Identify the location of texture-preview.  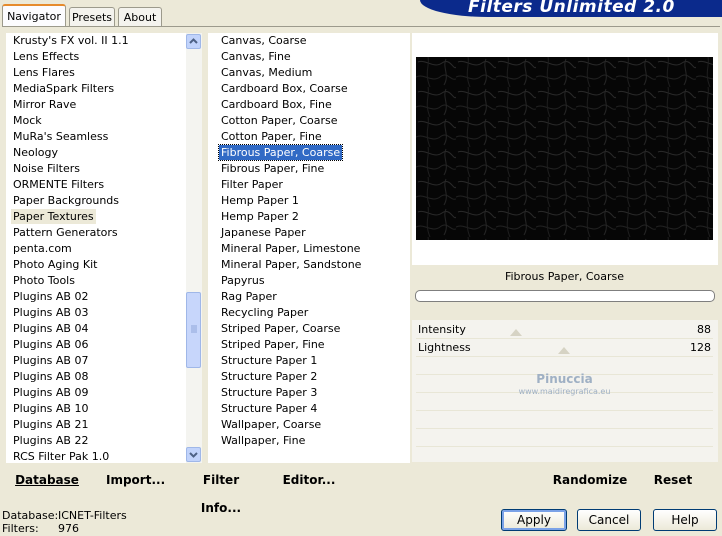
(564, 148).